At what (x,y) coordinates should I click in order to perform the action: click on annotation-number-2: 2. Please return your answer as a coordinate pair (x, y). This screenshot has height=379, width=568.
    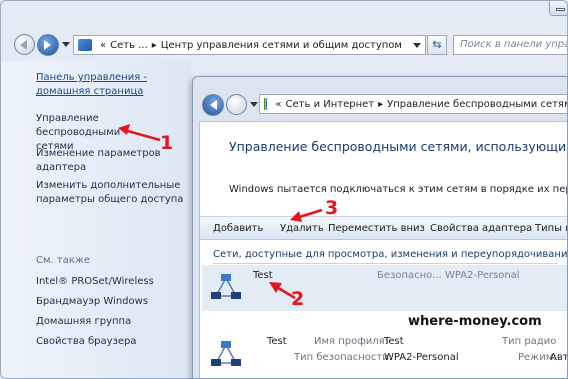
    Looking at the image, I should click on (298, 299).